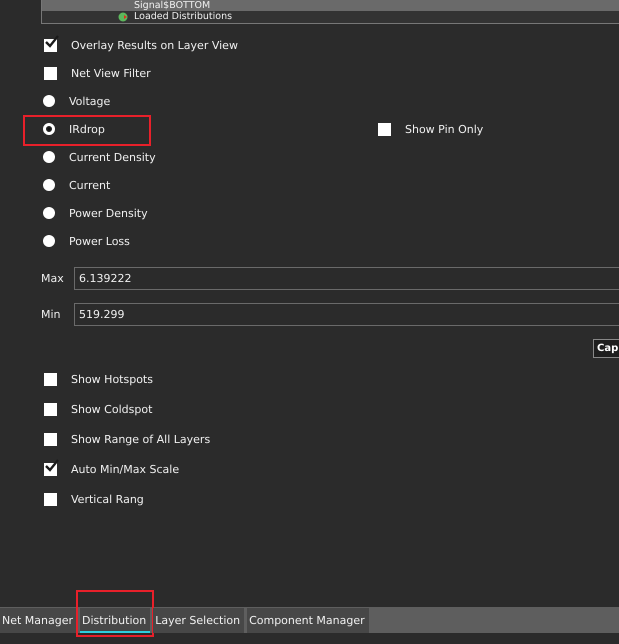 Image resolution: width=619 pixels, height=644 pixels. Describe the element at coordinates (606, 348) in the screenshot. I see `action-button: Cap` at that location.